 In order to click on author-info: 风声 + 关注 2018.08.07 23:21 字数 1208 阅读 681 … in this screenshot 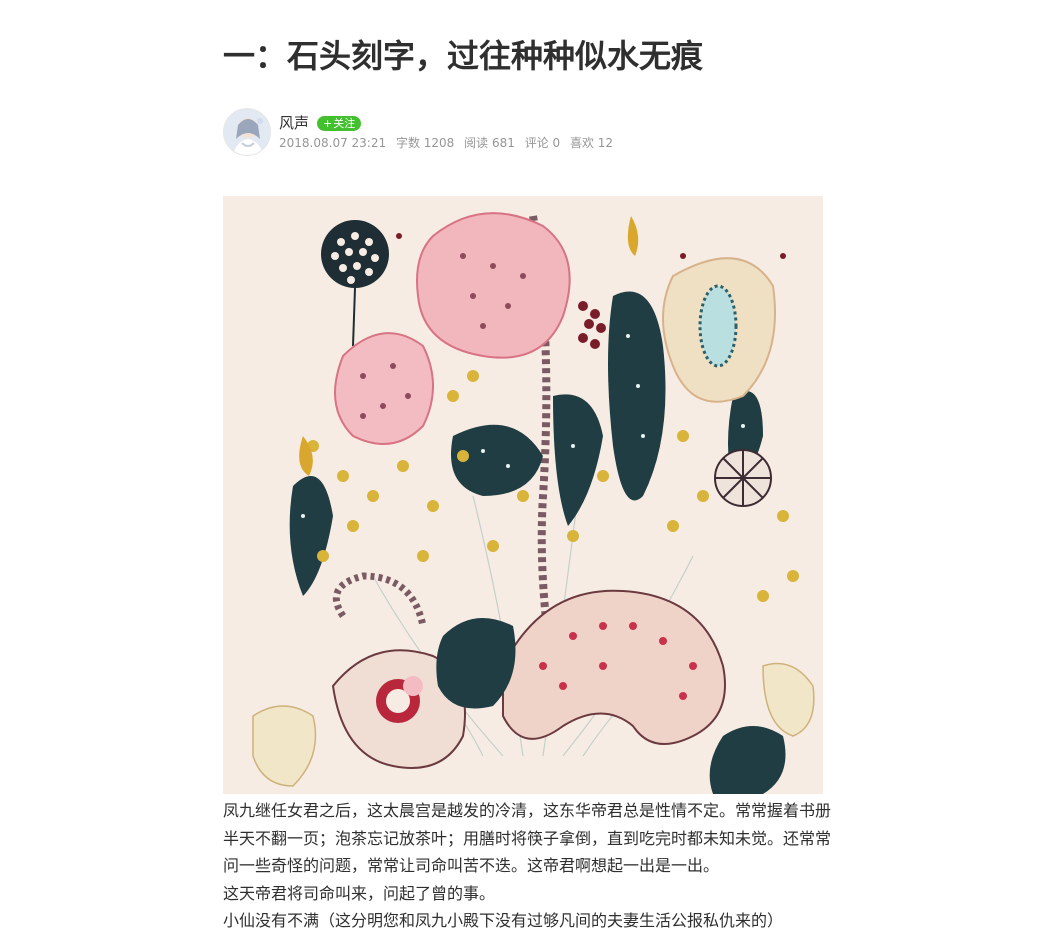, I will do `click(449, 131)`.